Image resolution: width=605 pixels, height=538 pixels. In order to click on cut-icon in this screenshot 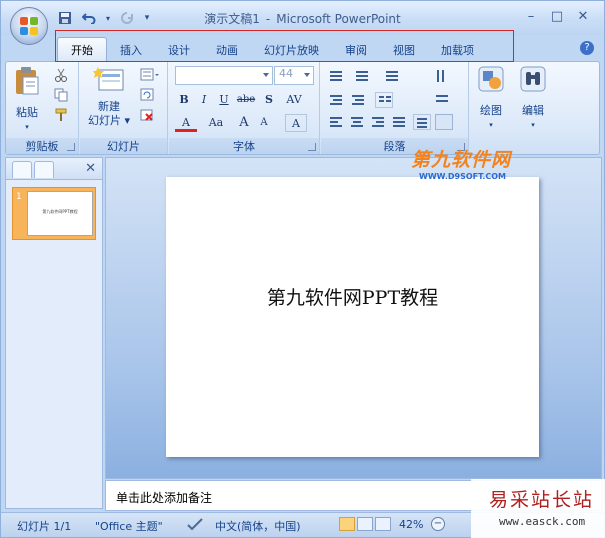, I will do `click(61, 75)`.